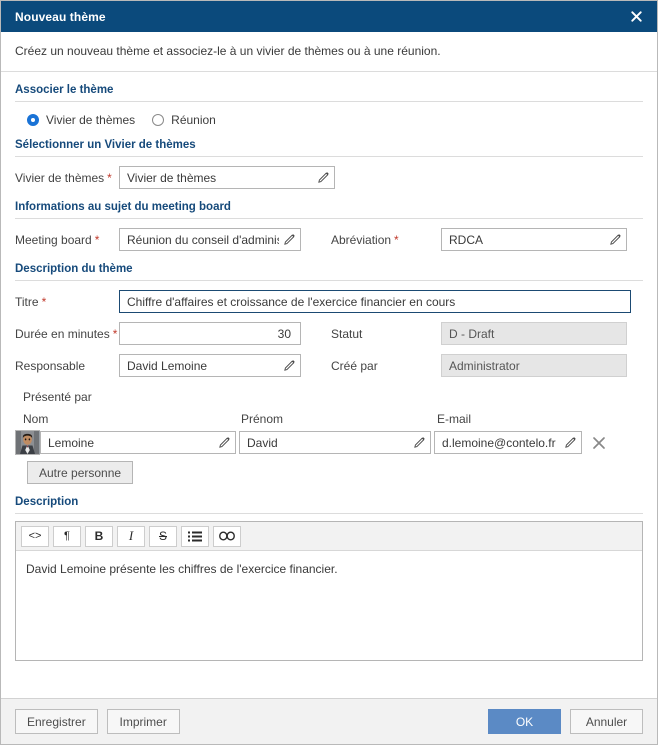 Image resolution: width=658 pixels, height=745 pixels. Describe the element at coordinates (158, 120) in the screenshot. I see `radio-reunion-icon` at that location.